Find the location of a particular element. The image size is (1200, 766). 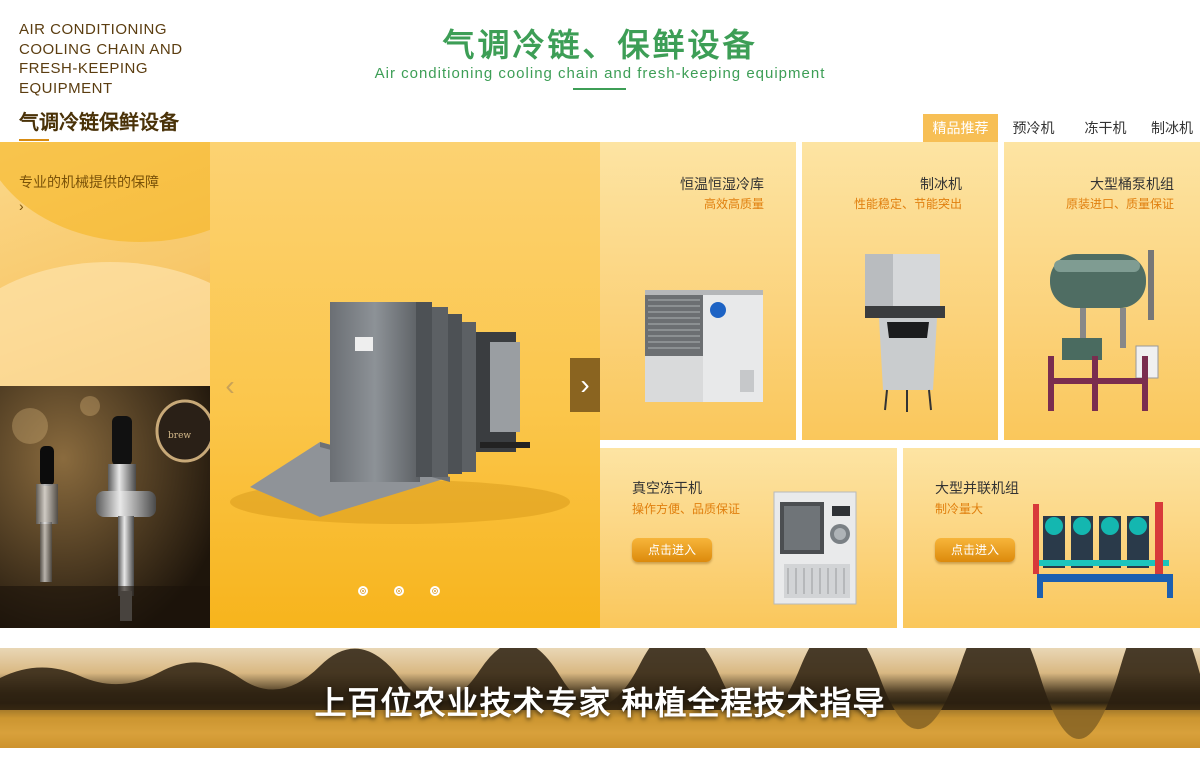

product-tagline: 操作方便、品质保证 is located at coordinates (686, 509).